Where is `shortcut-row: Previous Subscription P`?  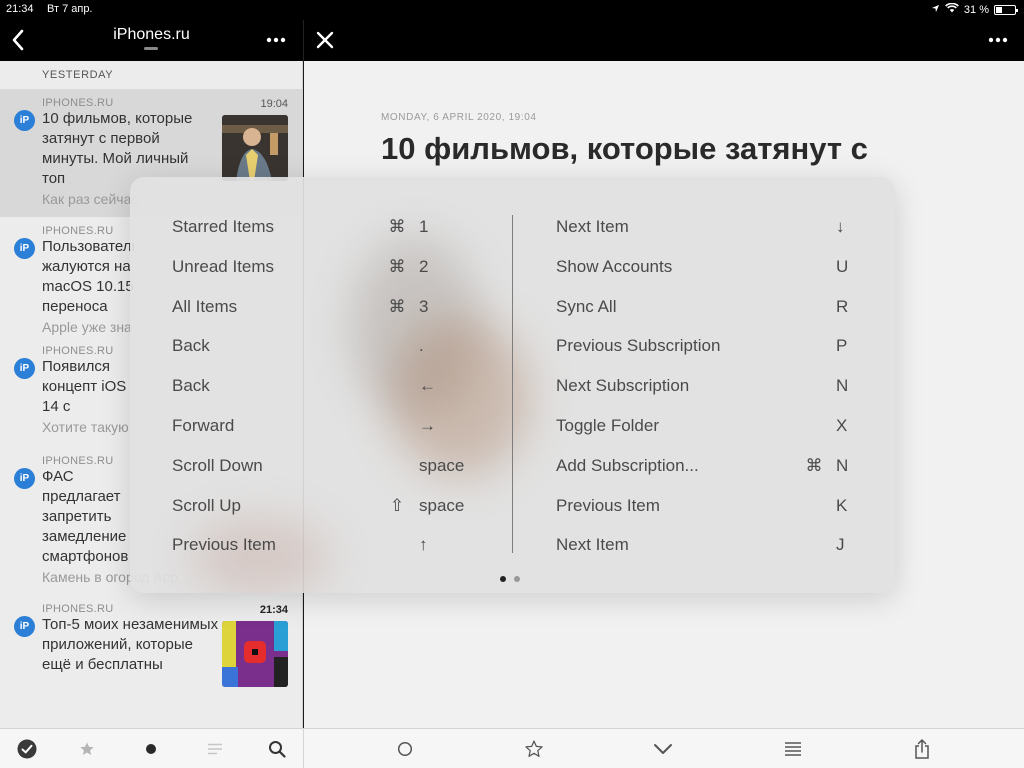 shortcut-row: Previous Subscription P is located at coordinates (706, 353).